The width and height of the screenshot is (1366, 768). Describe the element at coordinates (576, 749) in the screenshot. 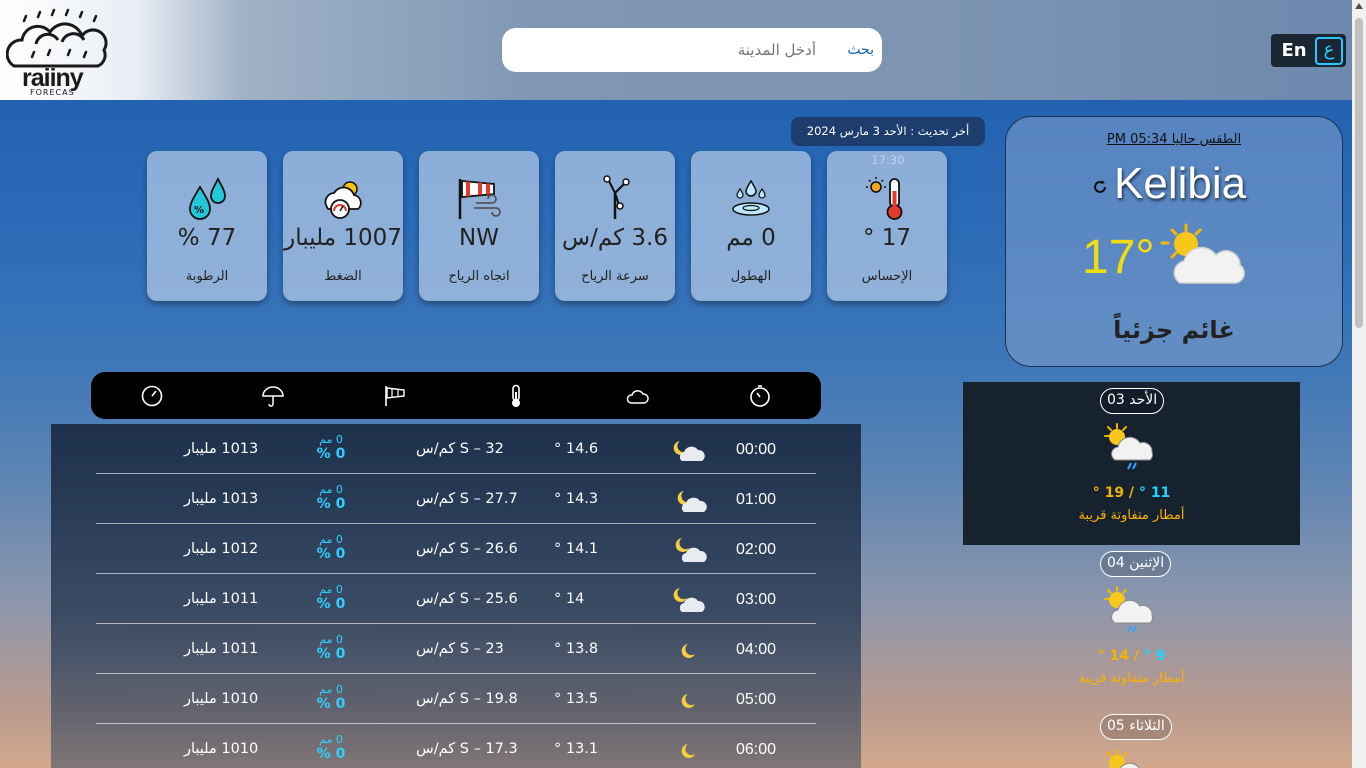

I see `hour-temperature: 13.1 °` at that location.